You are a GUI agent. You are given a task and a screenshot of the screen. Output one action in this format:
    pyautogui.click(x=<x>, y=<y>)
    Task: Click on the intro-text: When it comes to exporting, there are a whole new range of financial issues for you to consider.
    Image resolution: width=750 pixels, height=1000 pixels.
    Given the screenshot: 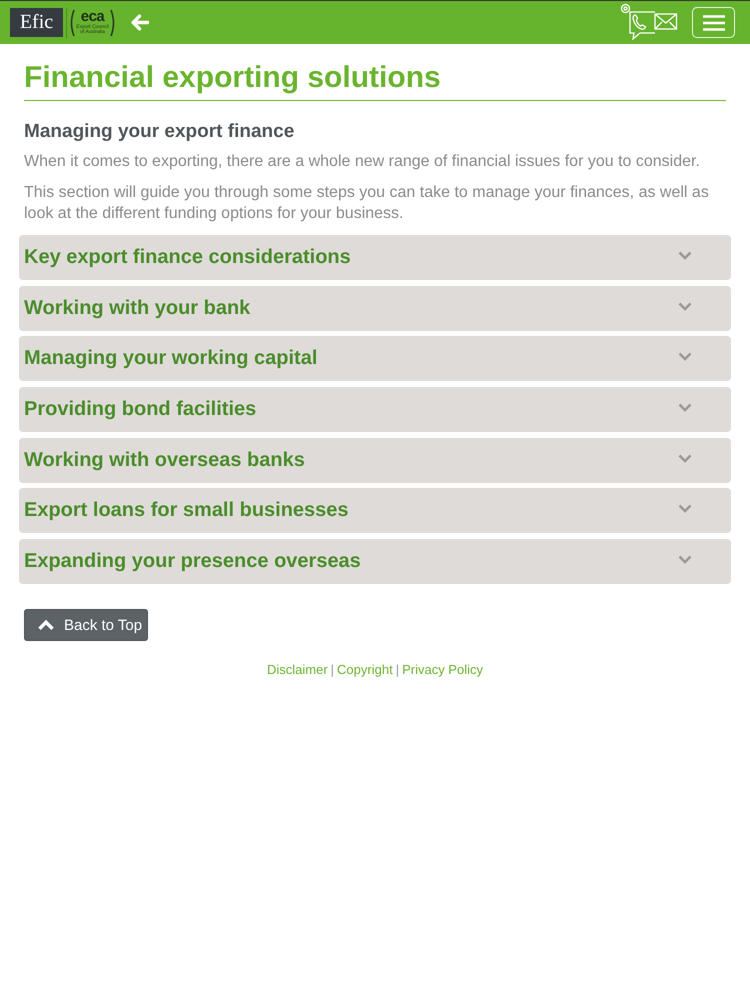 What is the action you would take?
    pyautogui.click(x=362, y=162)
    